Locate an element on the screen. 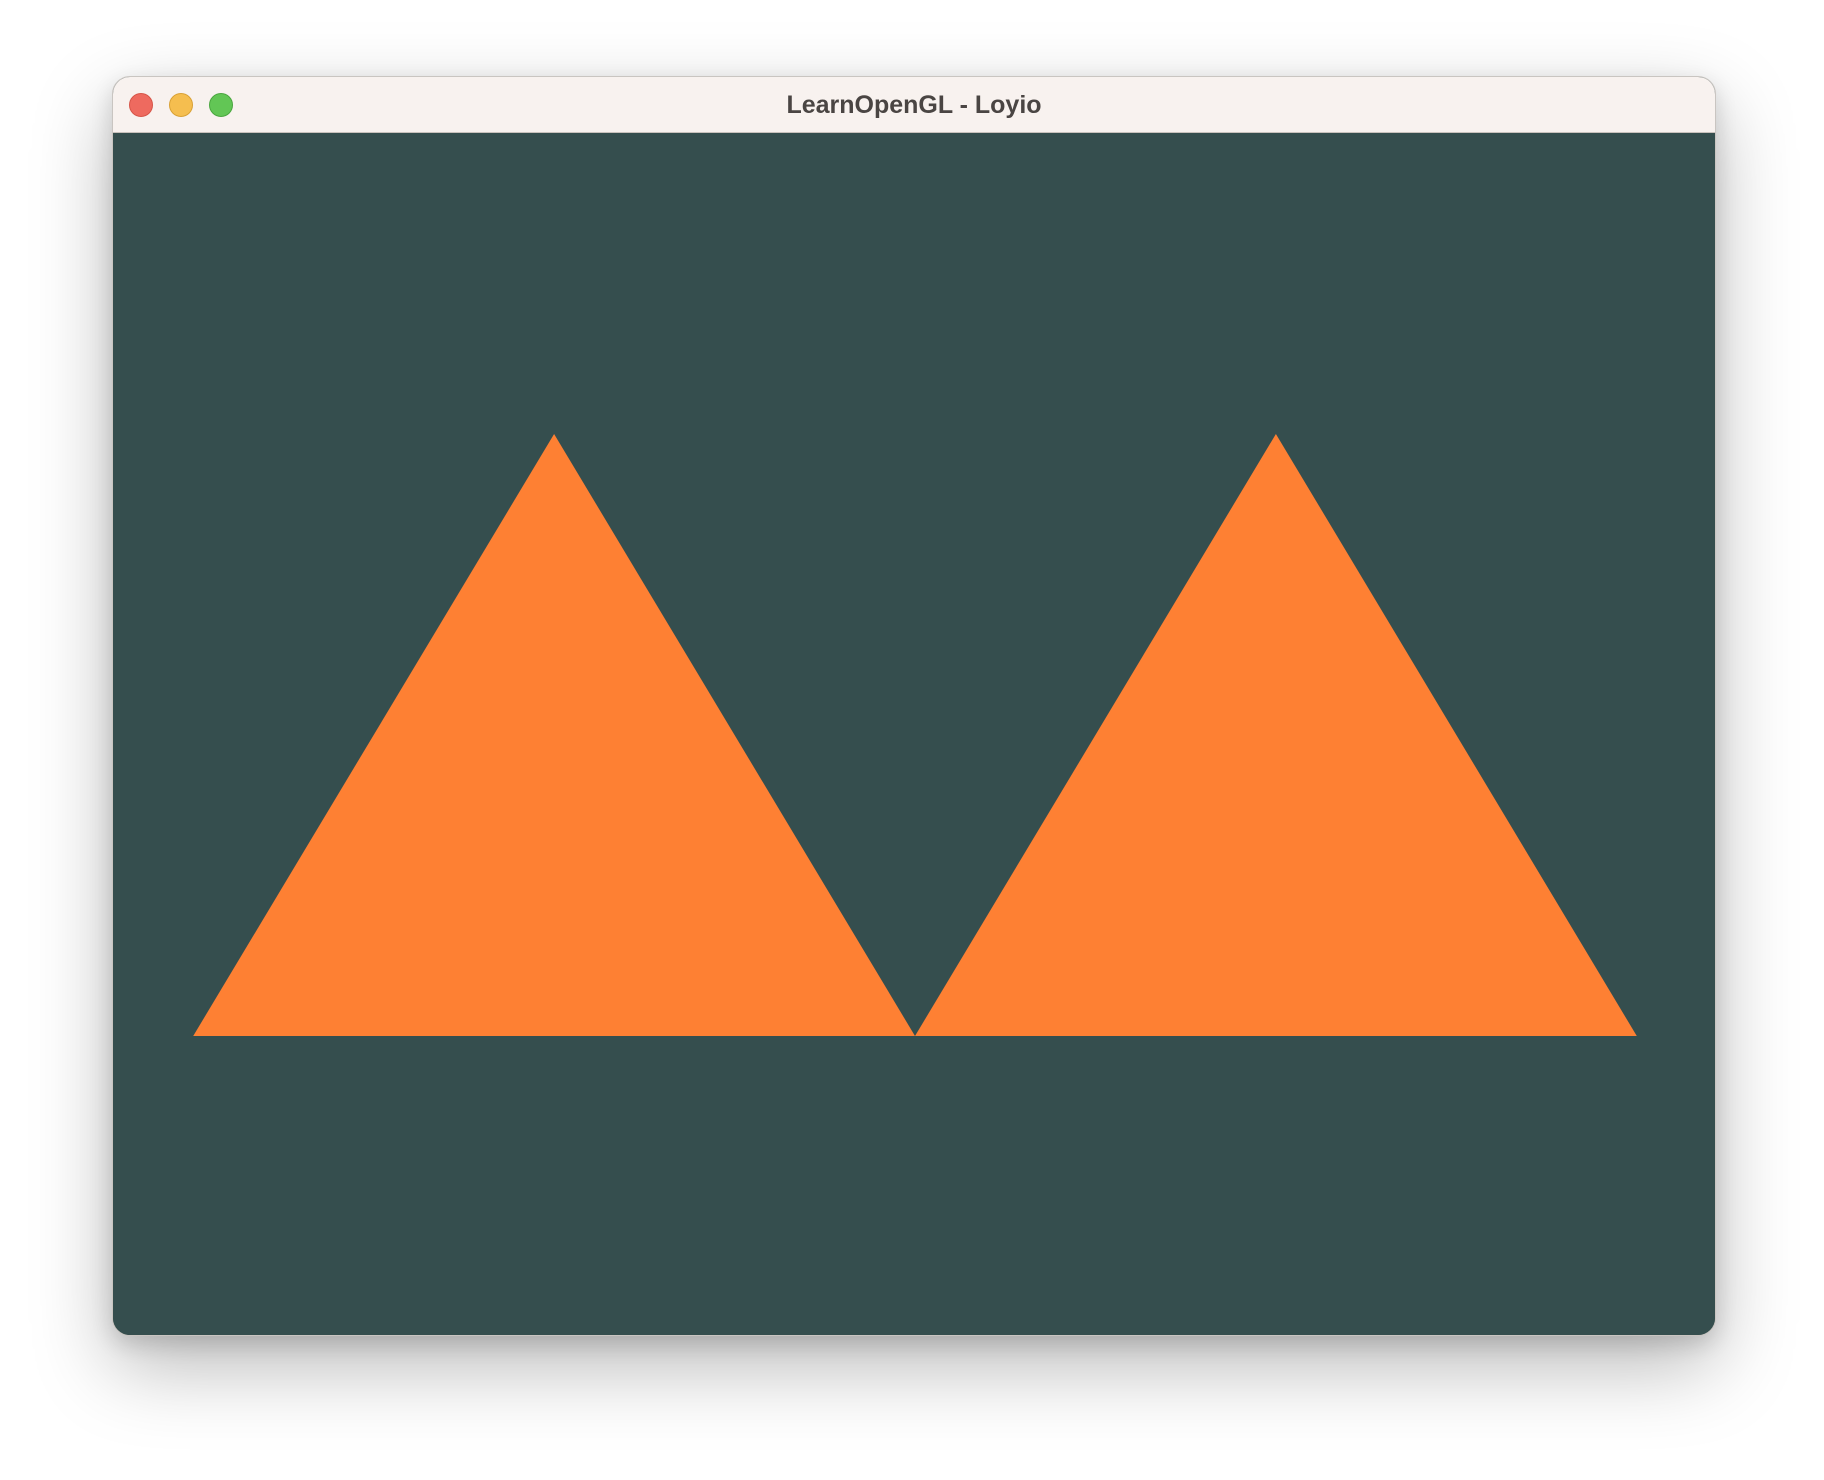 The width and height of the screenshot is (1824, 1480). window-title: LearnOpenGL - Loyio is located at coordinates (914, 105).